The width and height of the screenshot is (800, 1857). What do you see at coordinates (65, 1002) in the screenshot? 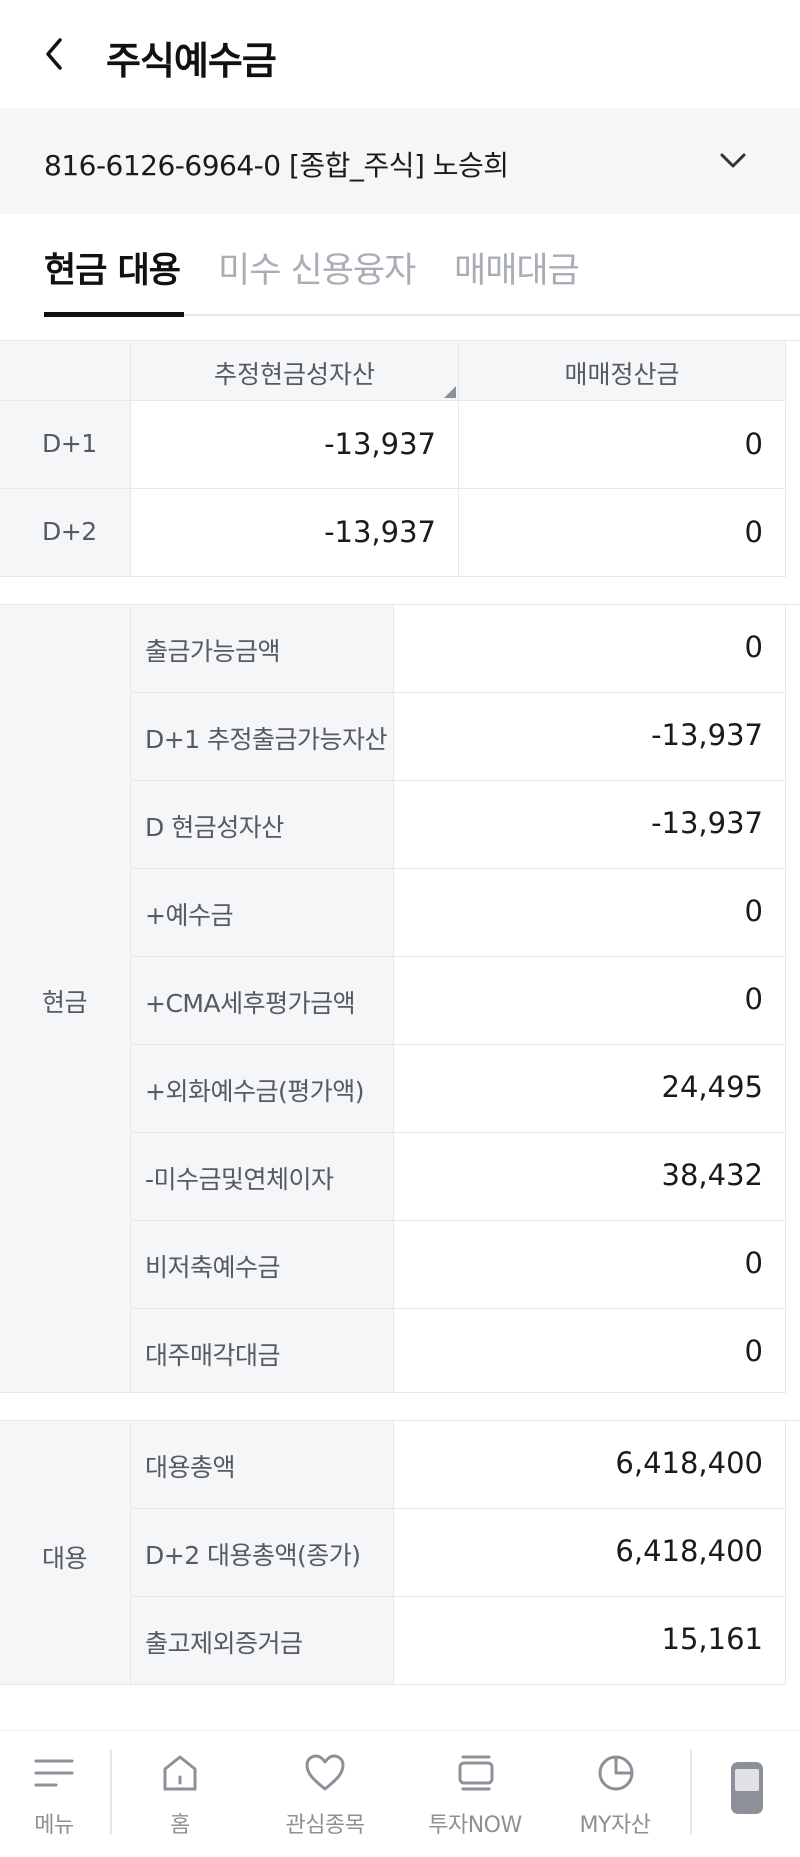
I see `group-label: 현금` at bounding box center [65, 1002].